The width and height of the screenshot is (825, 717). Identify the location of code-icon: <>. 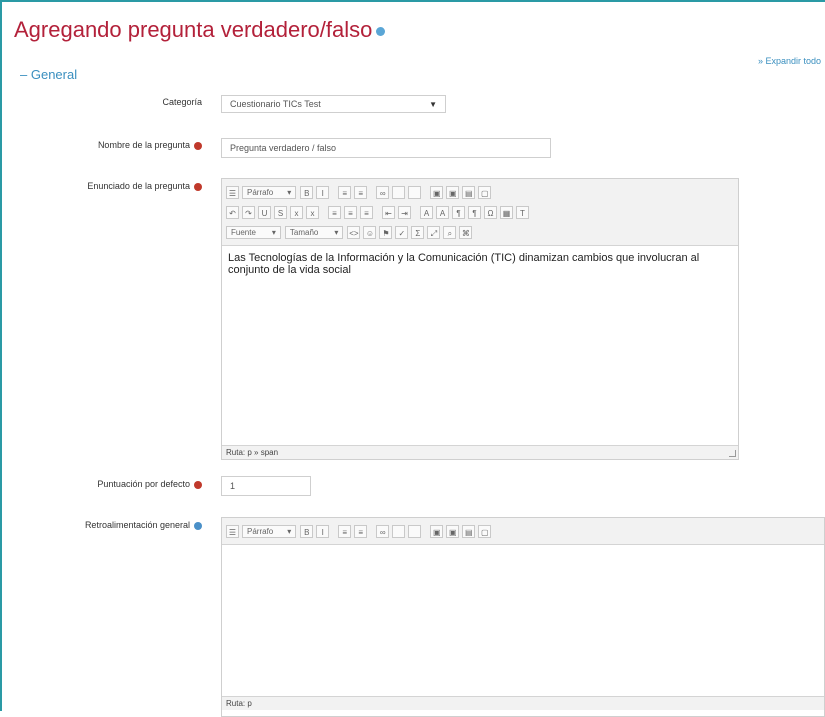
(354, 232).